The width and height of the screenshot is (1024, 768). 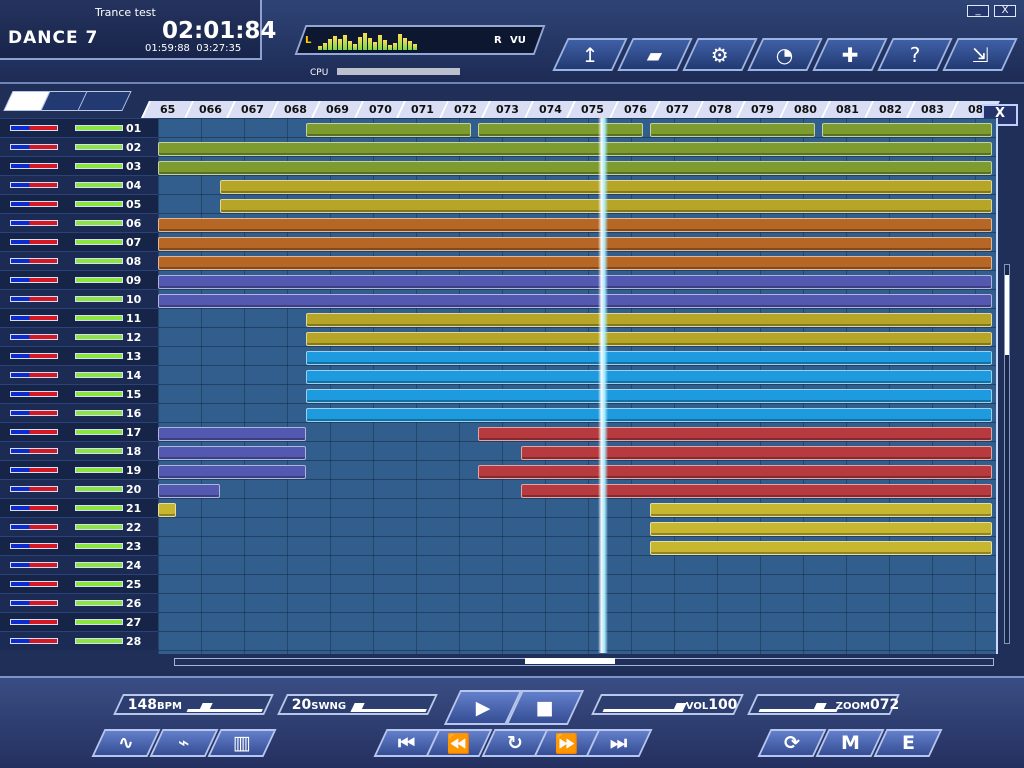 What do you see at coordinates (1005, 11) in the screenshot?
I see `close-button: X` at bounding box center [1005, 11].